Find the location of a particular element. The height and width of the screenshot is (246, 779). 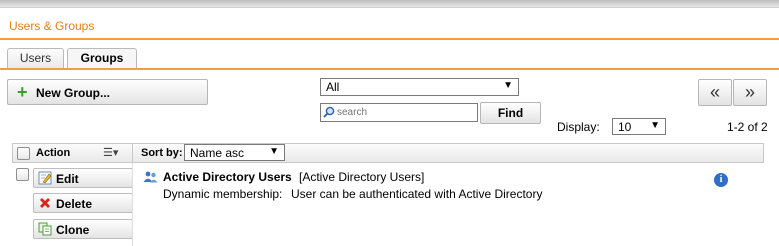

header-divider is located at coordinates (132, 153).